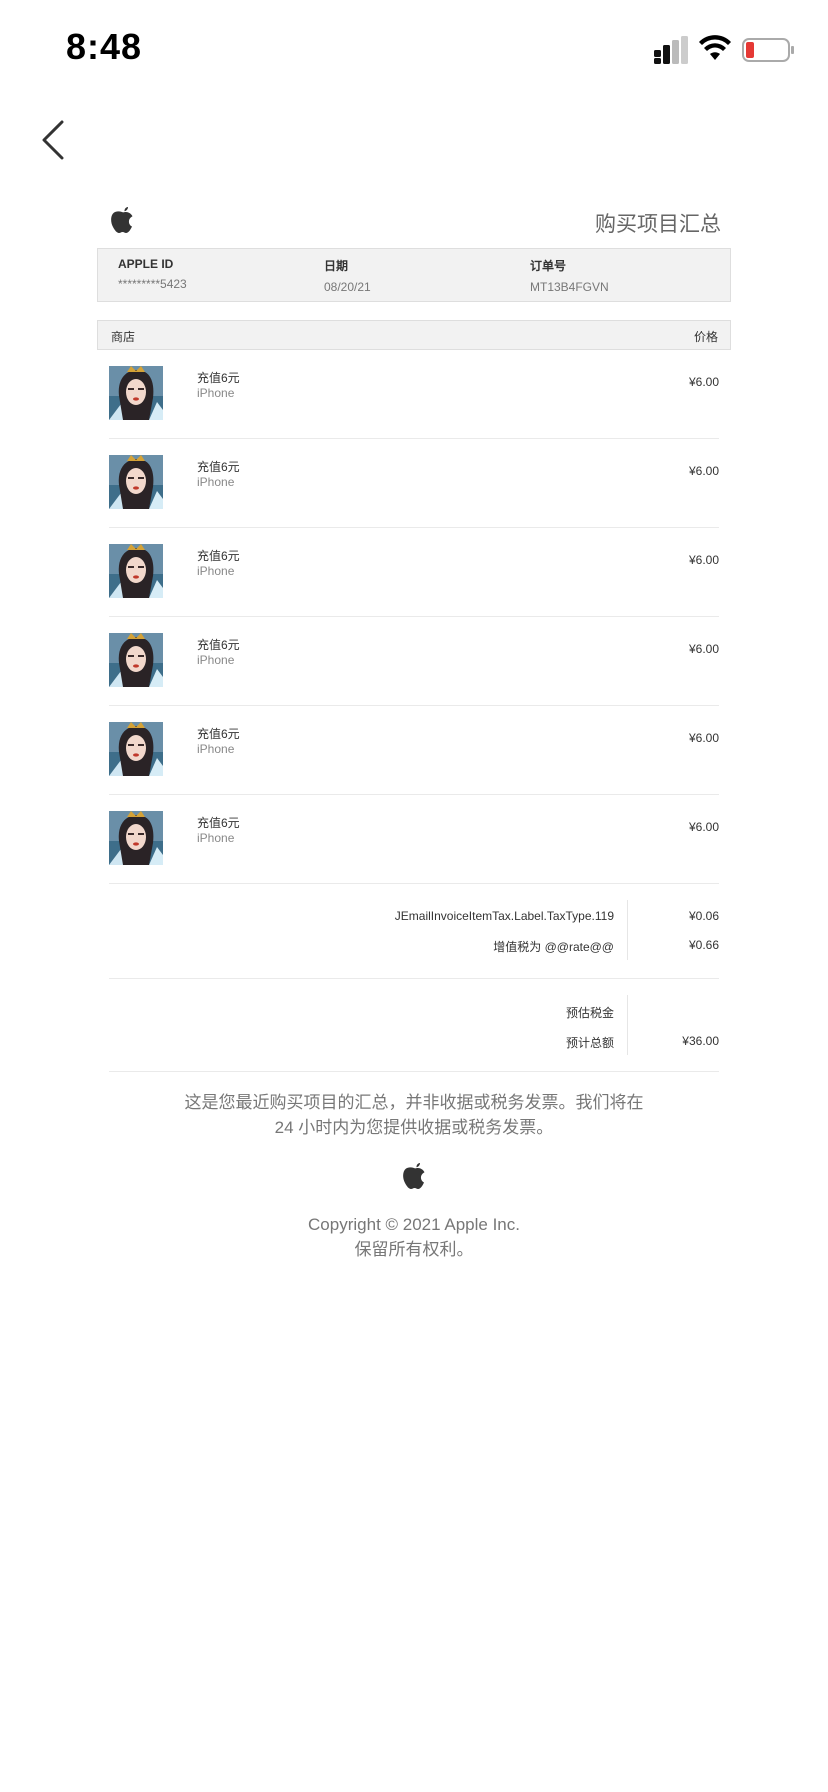  What do you see at coordinates (715, 47) in the screenshot?
I see `wifi-icon` at bounding box center [715, 47].